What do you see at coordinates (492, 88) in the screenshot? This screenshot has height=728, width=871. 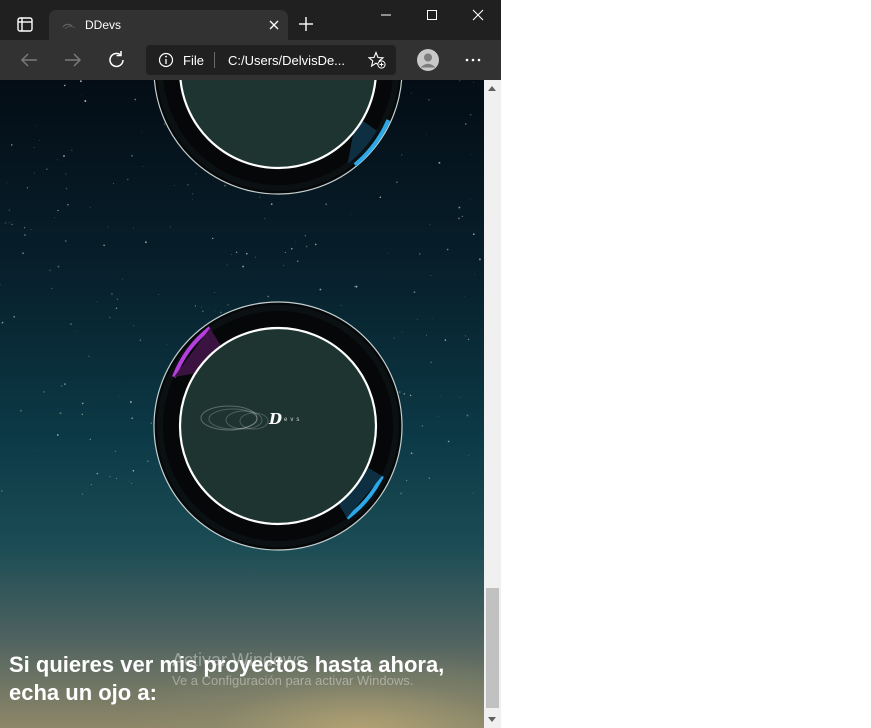 I see `scroll-up-icon` at bounding box center [492, 88].